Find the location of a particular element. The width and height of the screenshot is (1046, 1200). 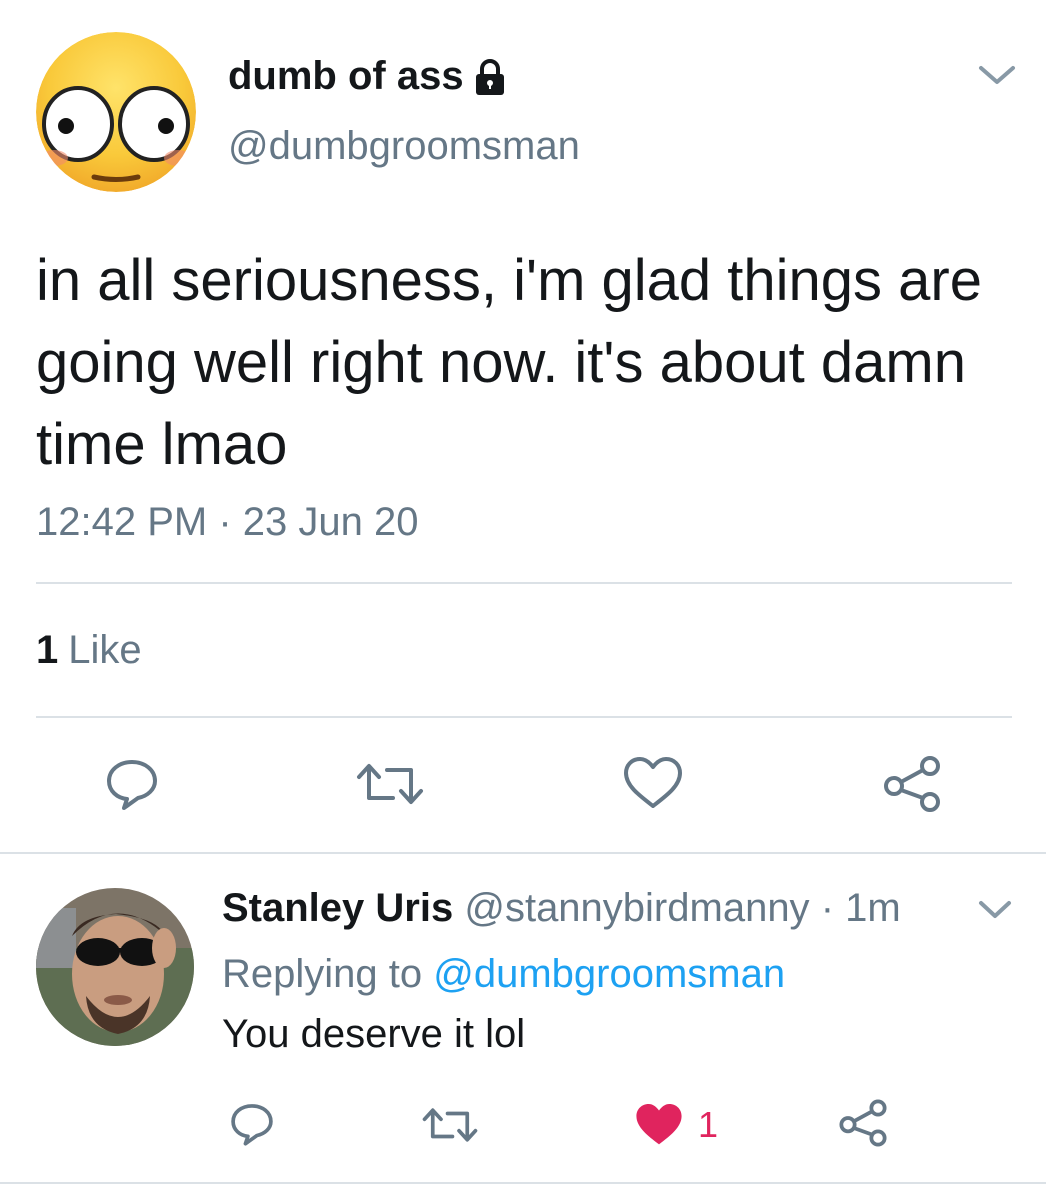

reply-like-count: 1 is located at coordinates (708, 1124).